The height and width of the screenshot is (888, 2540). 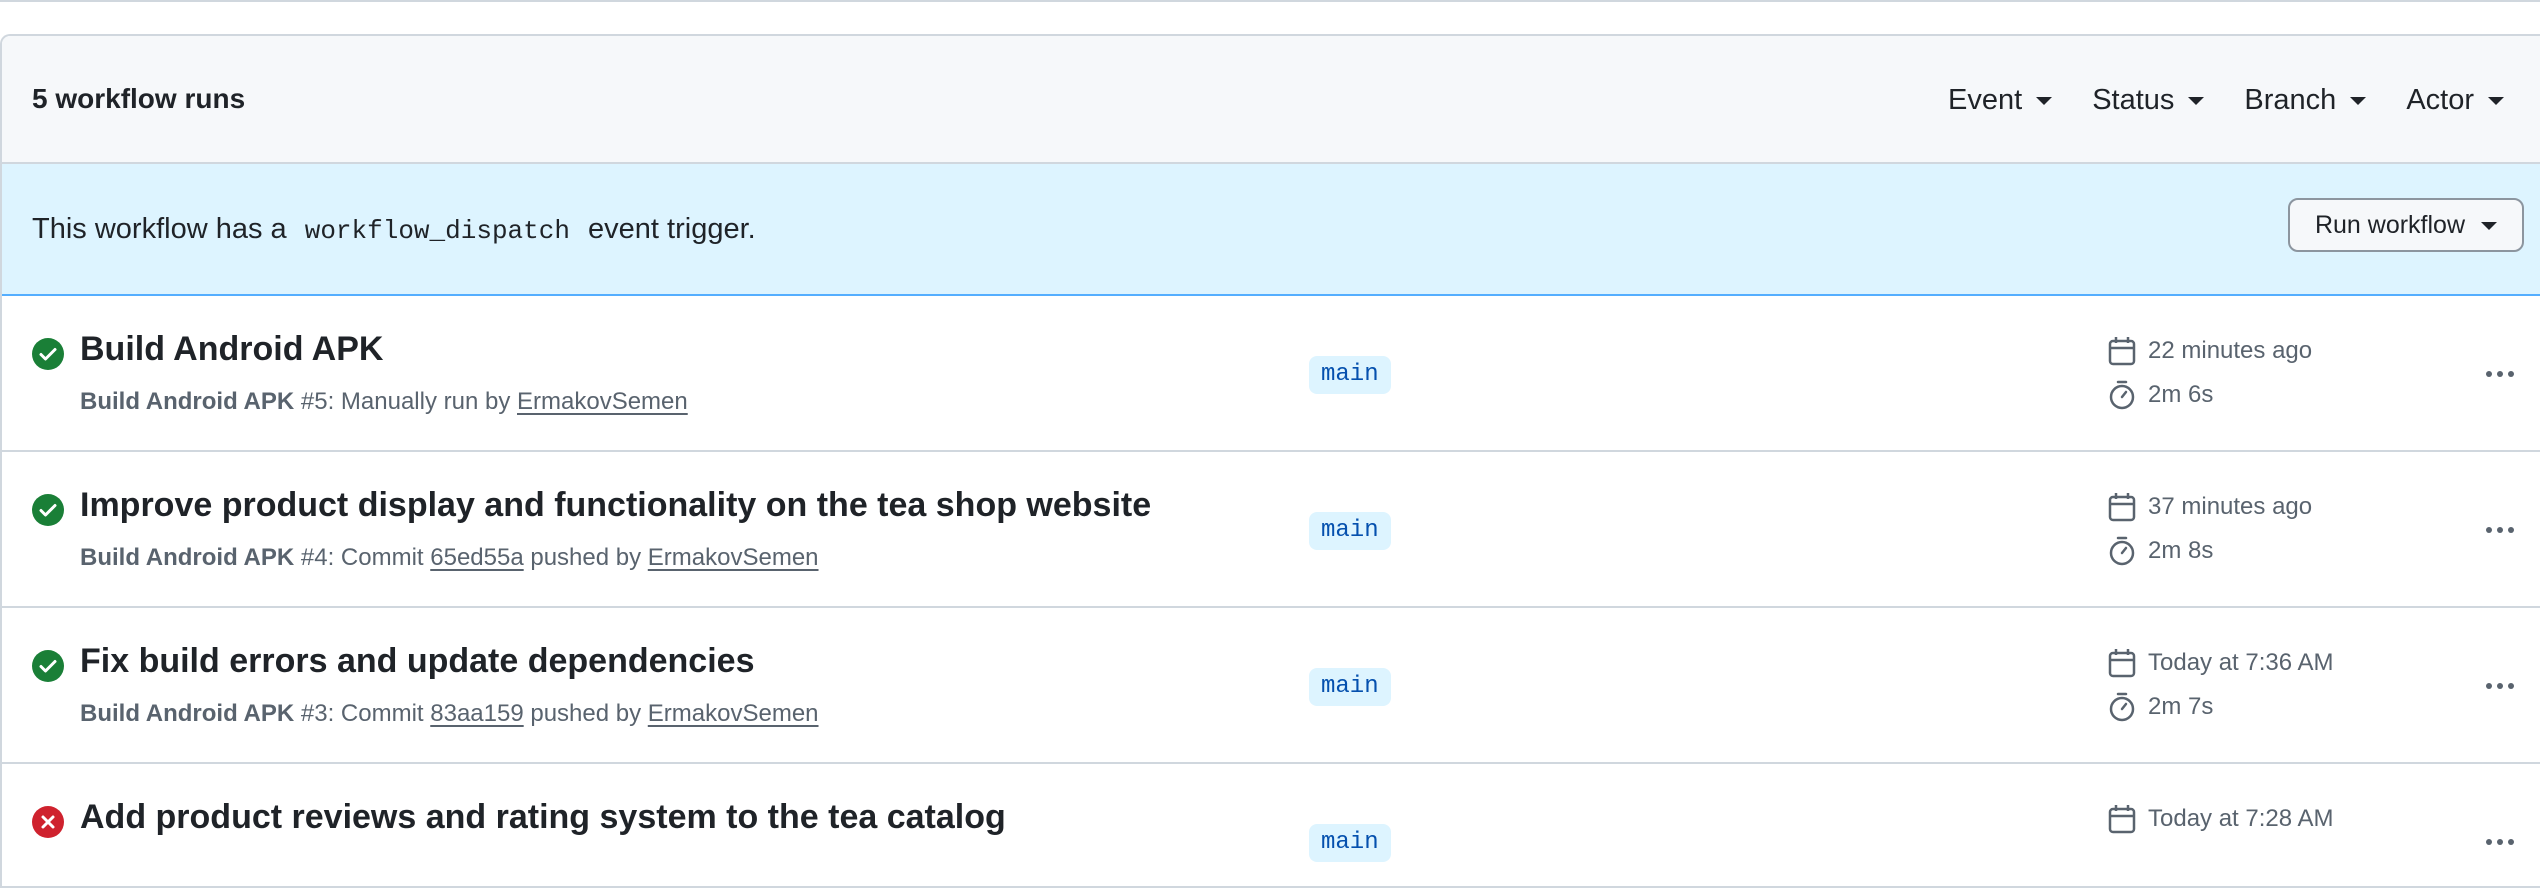 I want to click on run-time: Today at 7:28 AM, so click(x=2241, y=818).